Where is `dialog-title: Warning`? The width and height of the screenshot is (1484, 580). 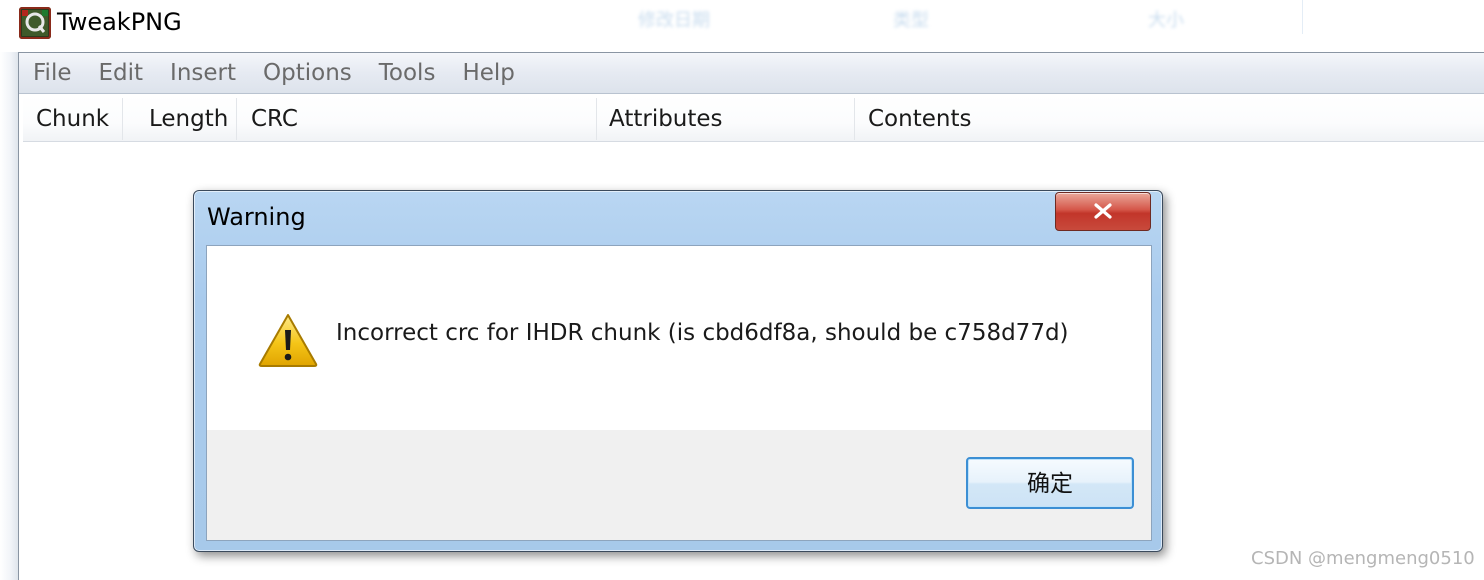 dialog-title: Warning is located at coordinates (256, 217).